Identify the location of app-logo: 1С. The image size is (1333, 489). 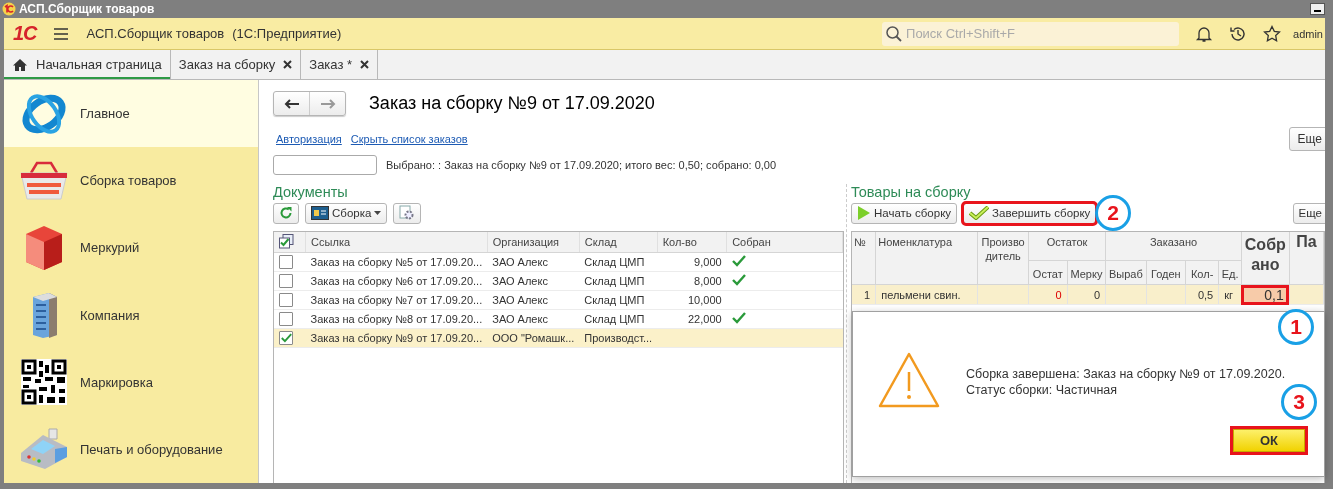
(25, 33).